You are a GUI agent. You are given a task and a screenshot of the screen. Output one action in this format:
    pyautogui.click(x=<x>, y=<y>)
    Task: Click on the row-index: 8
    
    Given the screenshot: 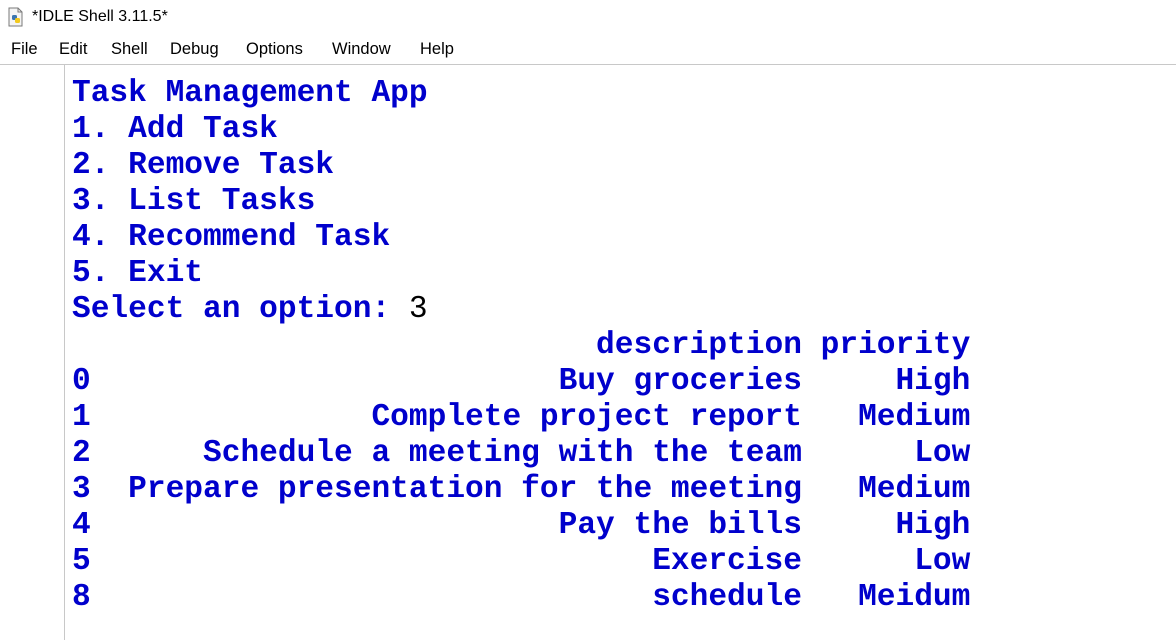 What is the action you would take?
    pyautogui.click(x=81, y=597)
    